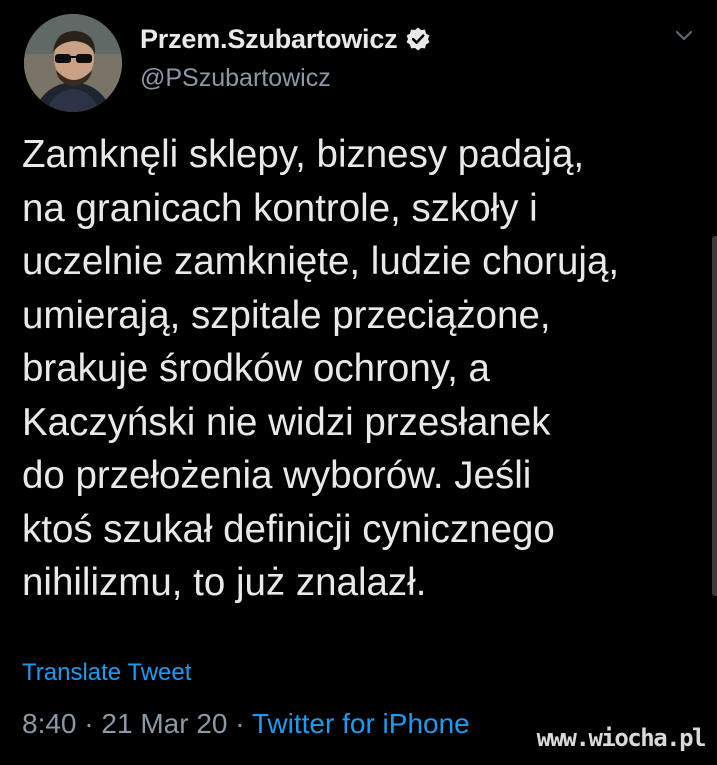 The height and width of the screenshot is (765, 717). Describe the element at coordinates (684, 35) in the screenshot. I see `chevron-down-icon` at that location.